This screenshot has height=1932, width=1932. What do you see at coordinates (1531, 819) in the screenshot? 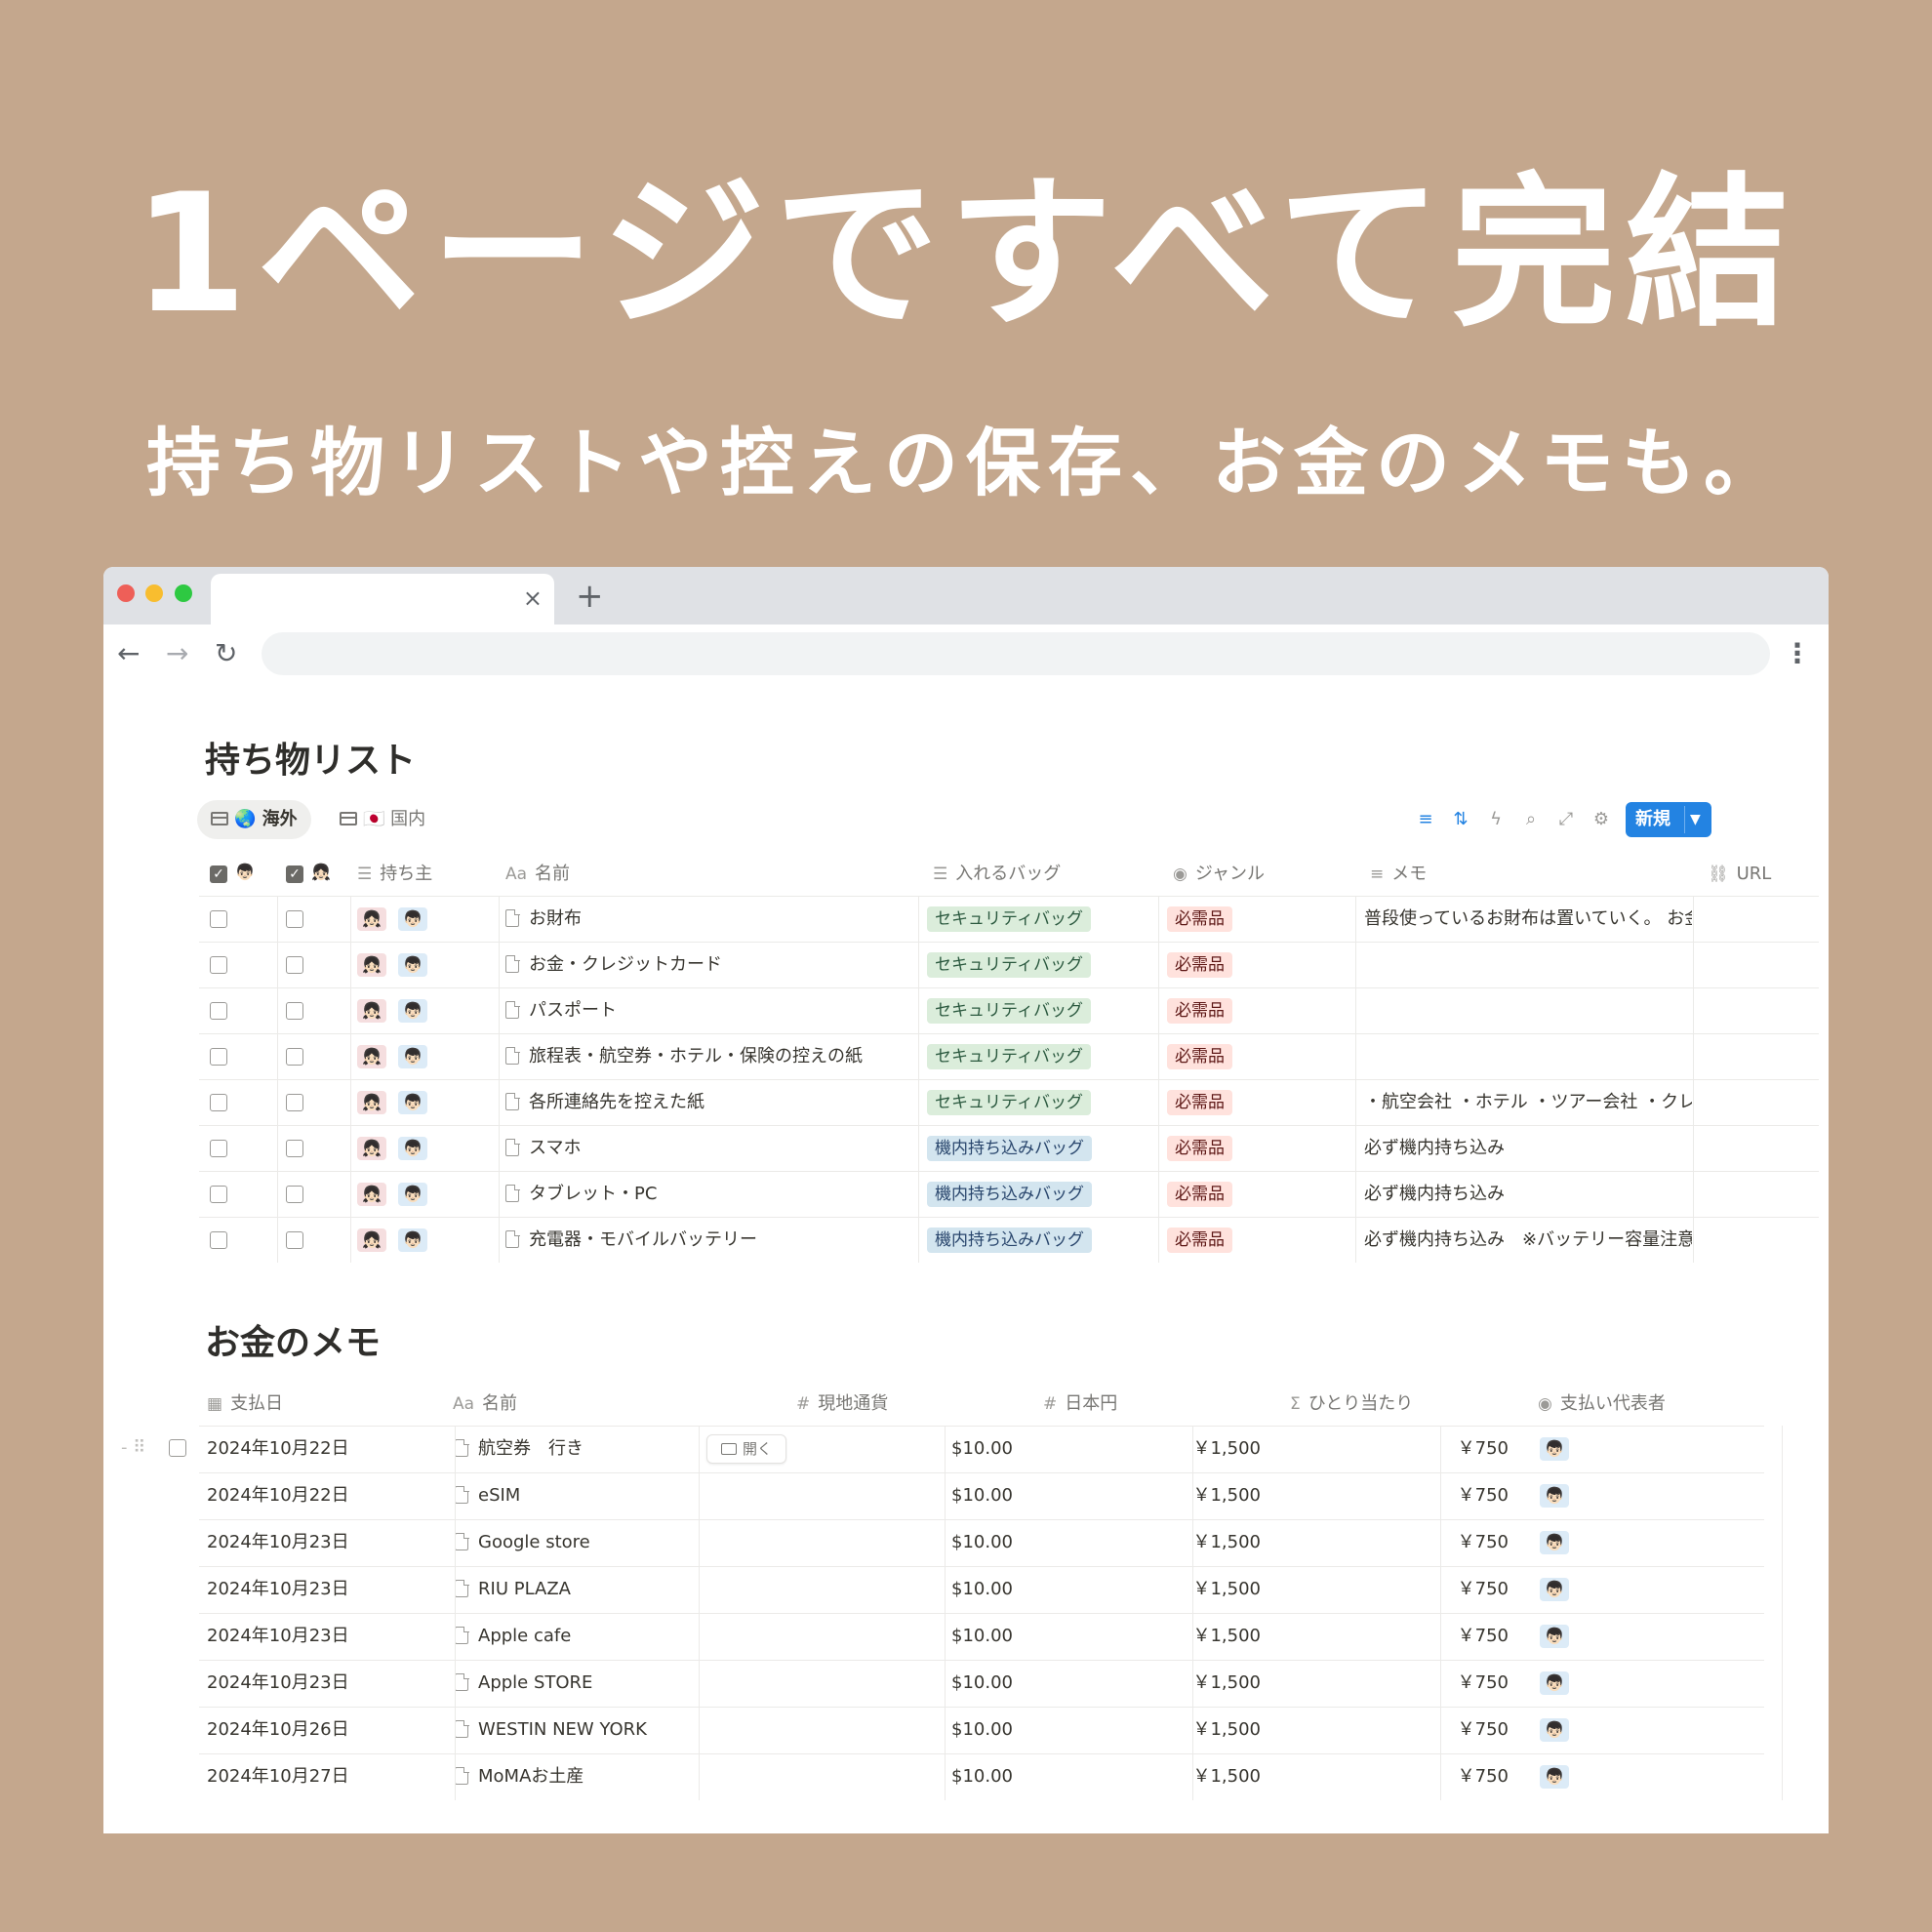
I see `search-icon: ⌕` at bounding box center [1531, 819].